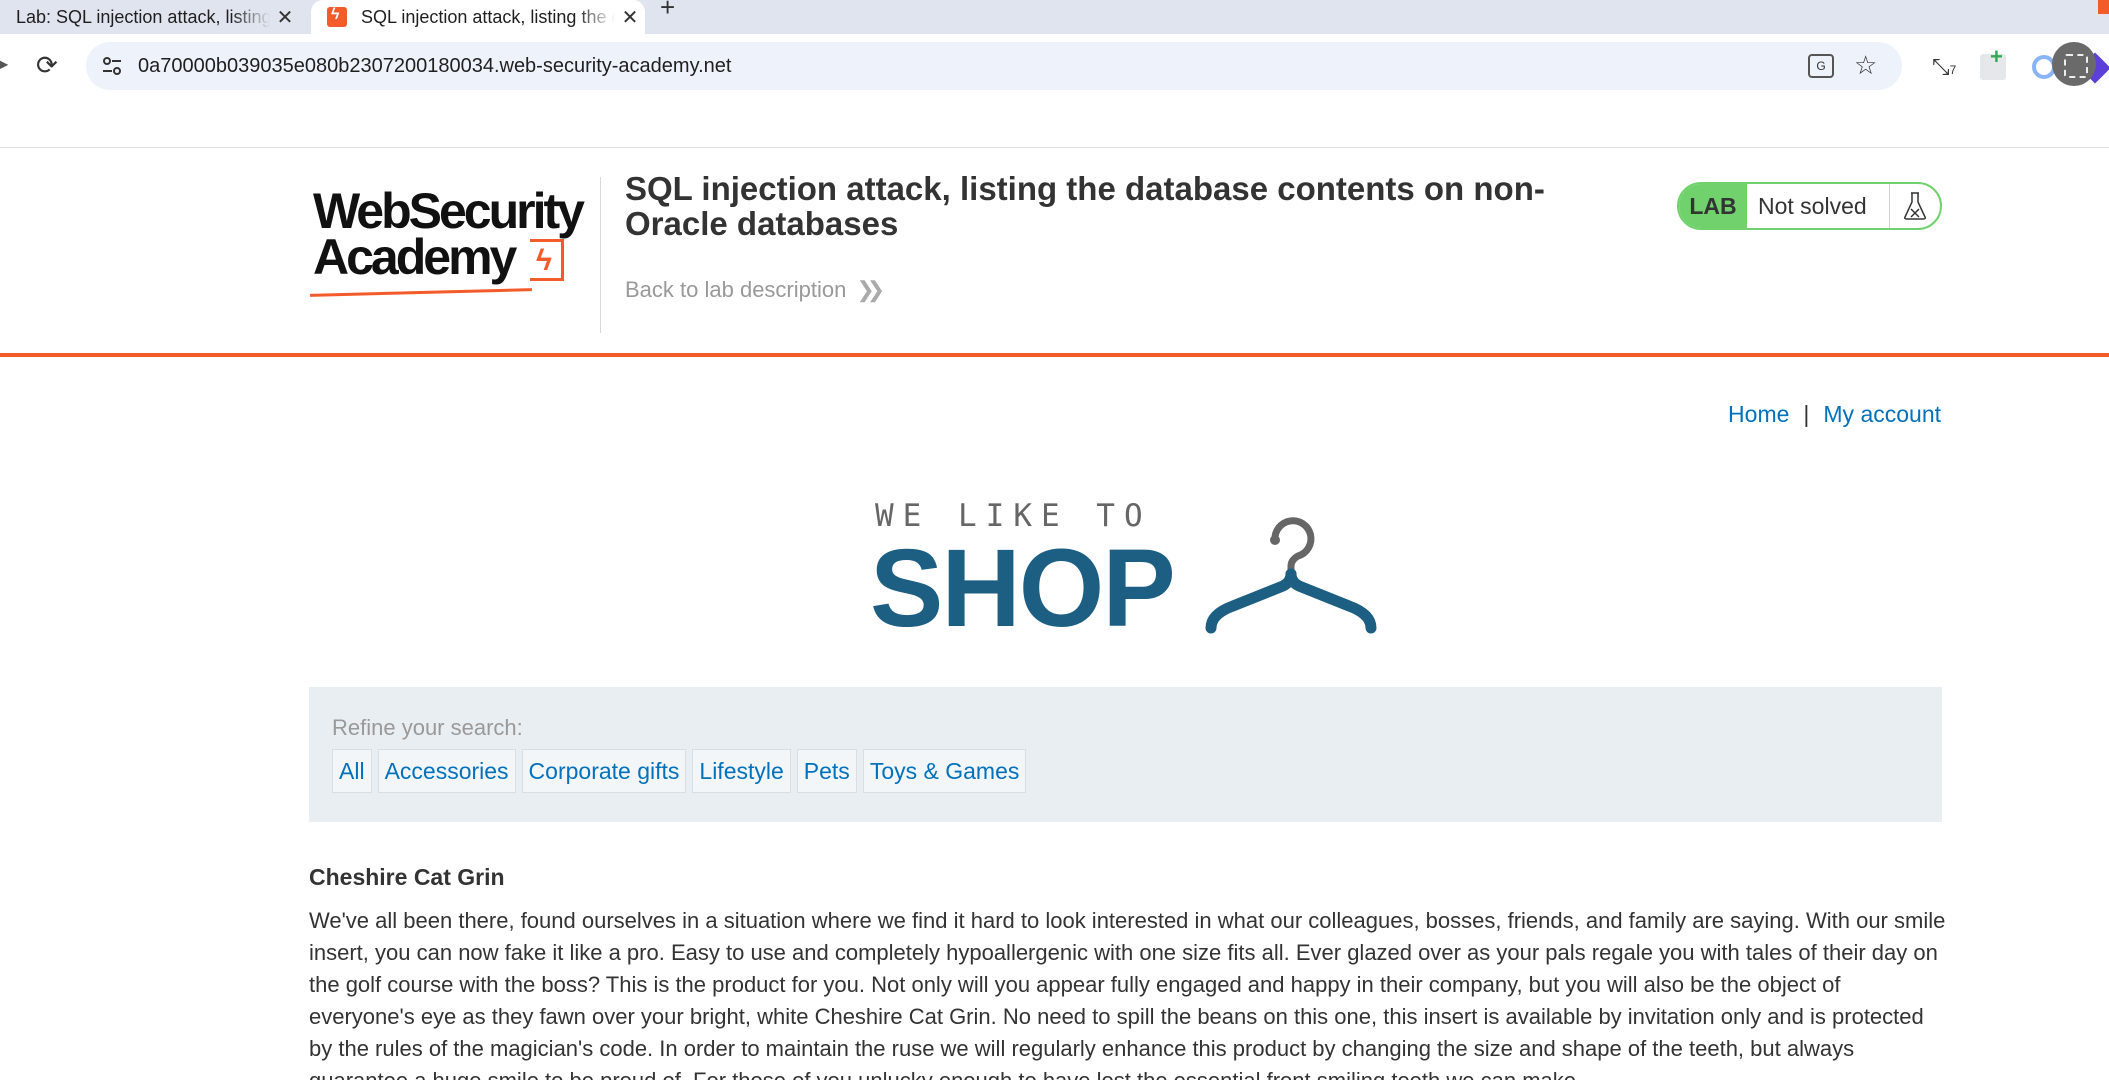  I want to click on filter-label: Refine your search:, so click(427, 727).